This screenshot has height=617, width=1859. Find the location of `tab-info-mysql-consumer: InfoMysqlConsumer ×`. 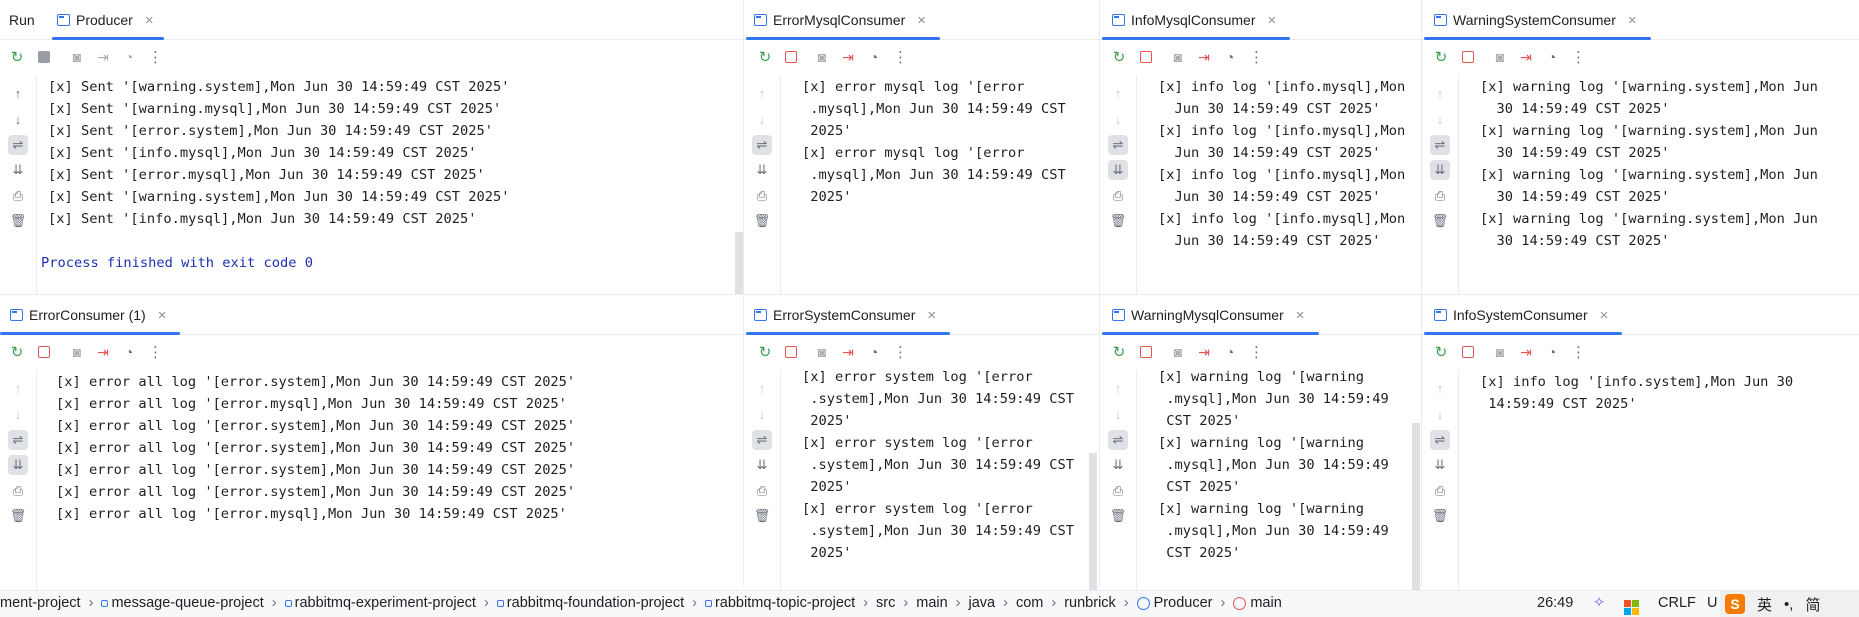

tab-info-mysql-consumer: InfoMysqlConsumer × is located at coordinates (1196, 20).